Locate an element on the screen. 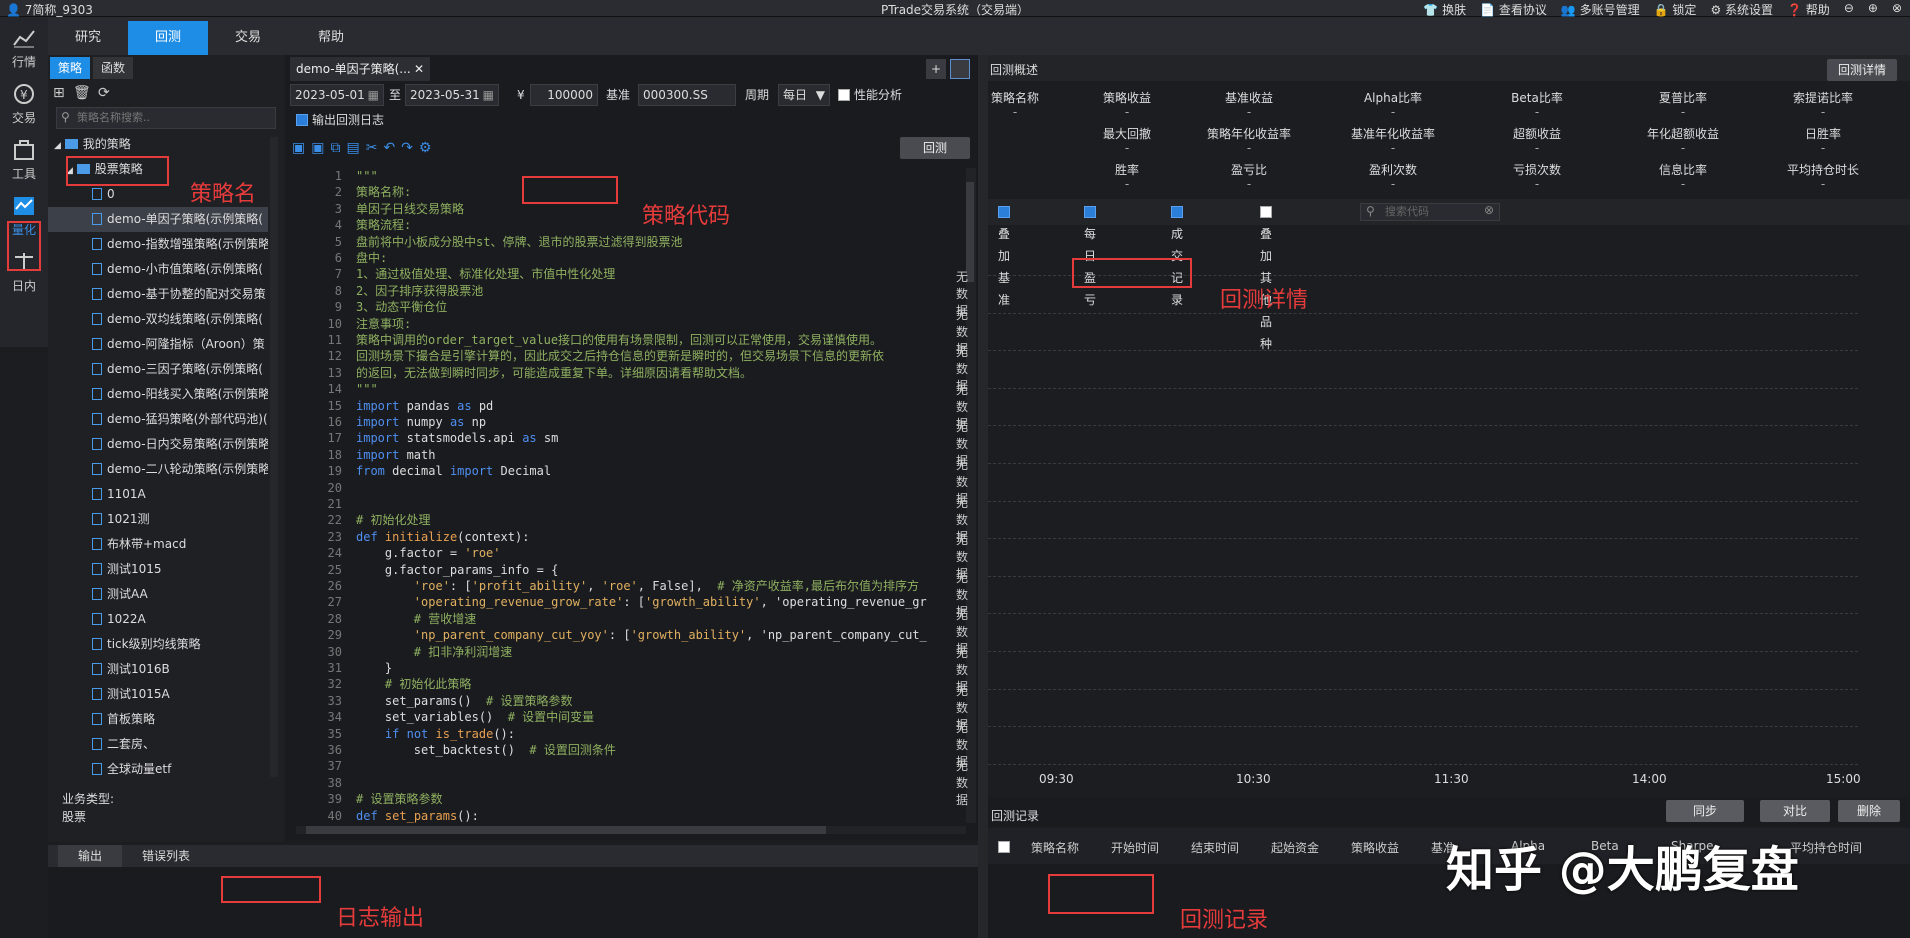 The width and height of the screenshot is (1910, 938). add-tab-icon: + is located at coordinates (936, 69).